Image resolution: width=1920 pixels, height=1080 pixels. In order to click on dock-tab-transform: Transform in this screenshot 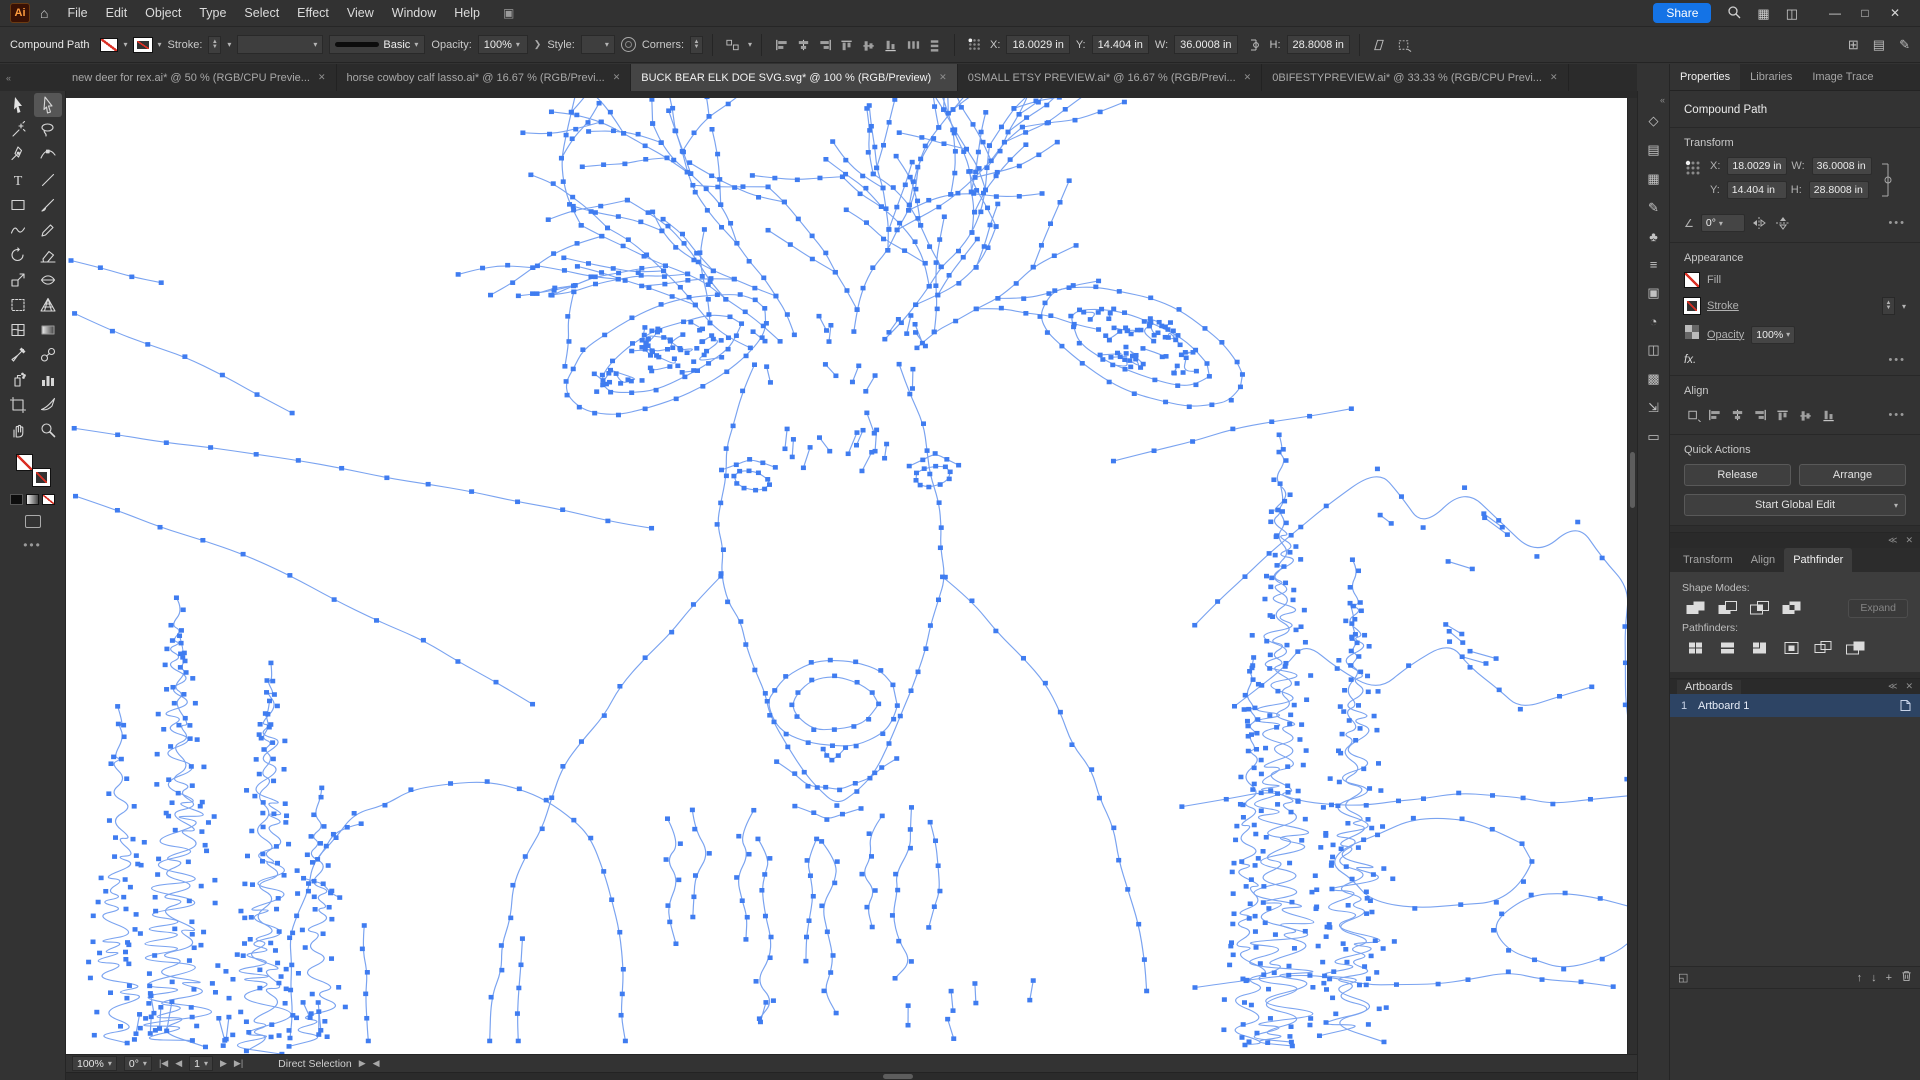, I will do `click(1708, 560)`.